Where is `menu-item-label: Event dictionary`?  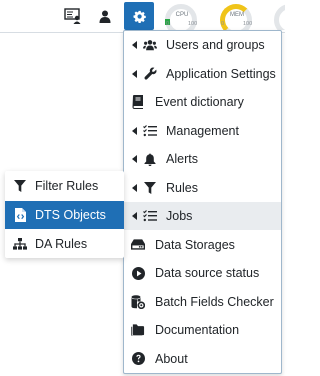 menu-item-label: Event dictionary is located at coordinates (199, 102).